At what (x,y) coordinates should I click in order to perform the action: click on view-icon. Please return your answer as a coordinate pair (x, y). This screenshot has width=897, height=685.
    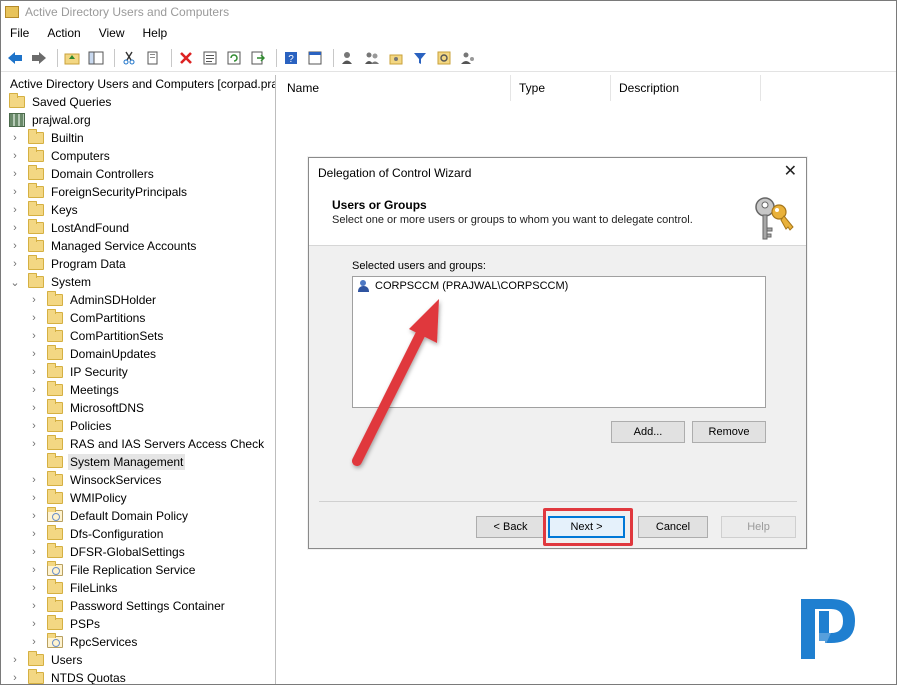
    Looking at the image, I should click on (315, 58).